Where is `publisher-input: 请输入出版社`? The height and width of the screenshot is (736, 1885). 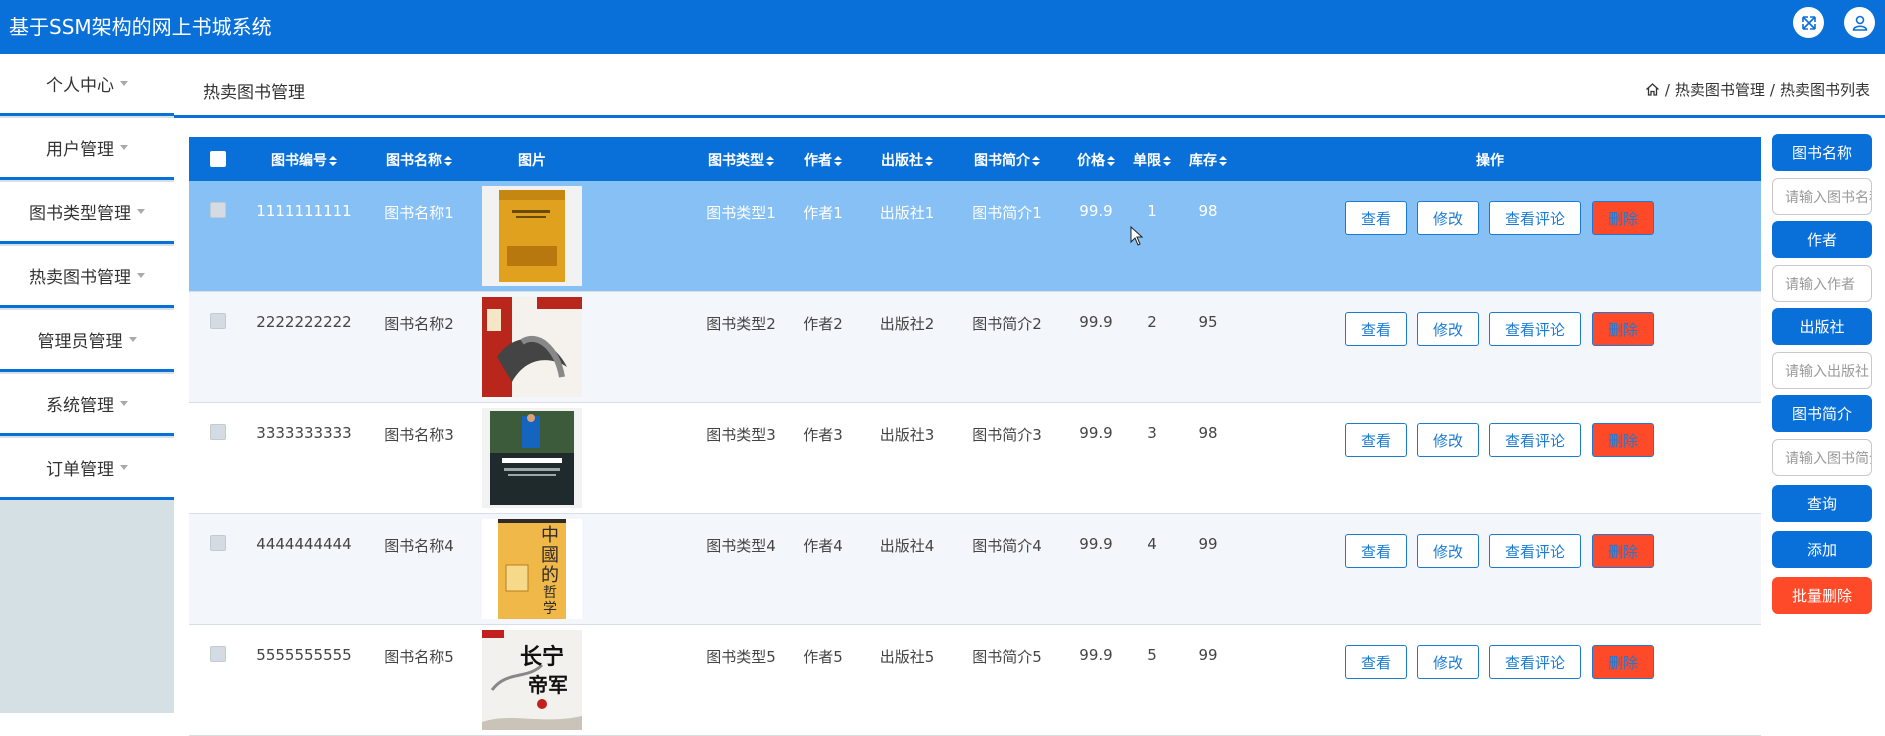 publisher-input: 请输入出版社 is located at coordinates (1822, 370).